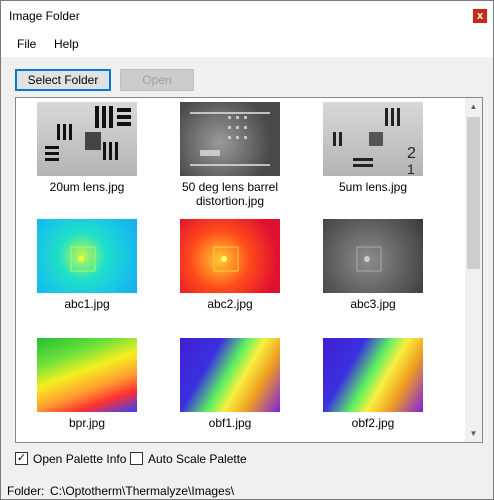  Describe the element at coordinates (230, 256) in the screenshot. I see `thumbnail-abc2` at that location.